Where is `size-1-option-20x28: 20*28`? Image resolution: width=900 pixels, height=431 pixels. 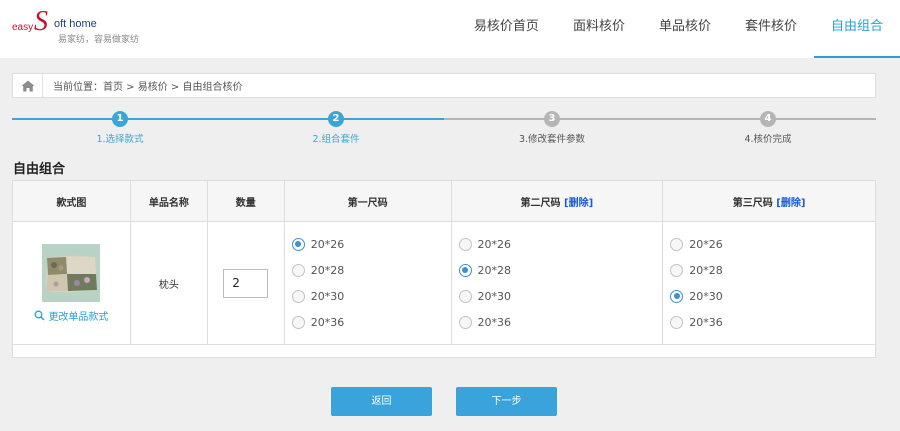 size-1-option-20x28: 20*28 is located at coordinates (368, 270).